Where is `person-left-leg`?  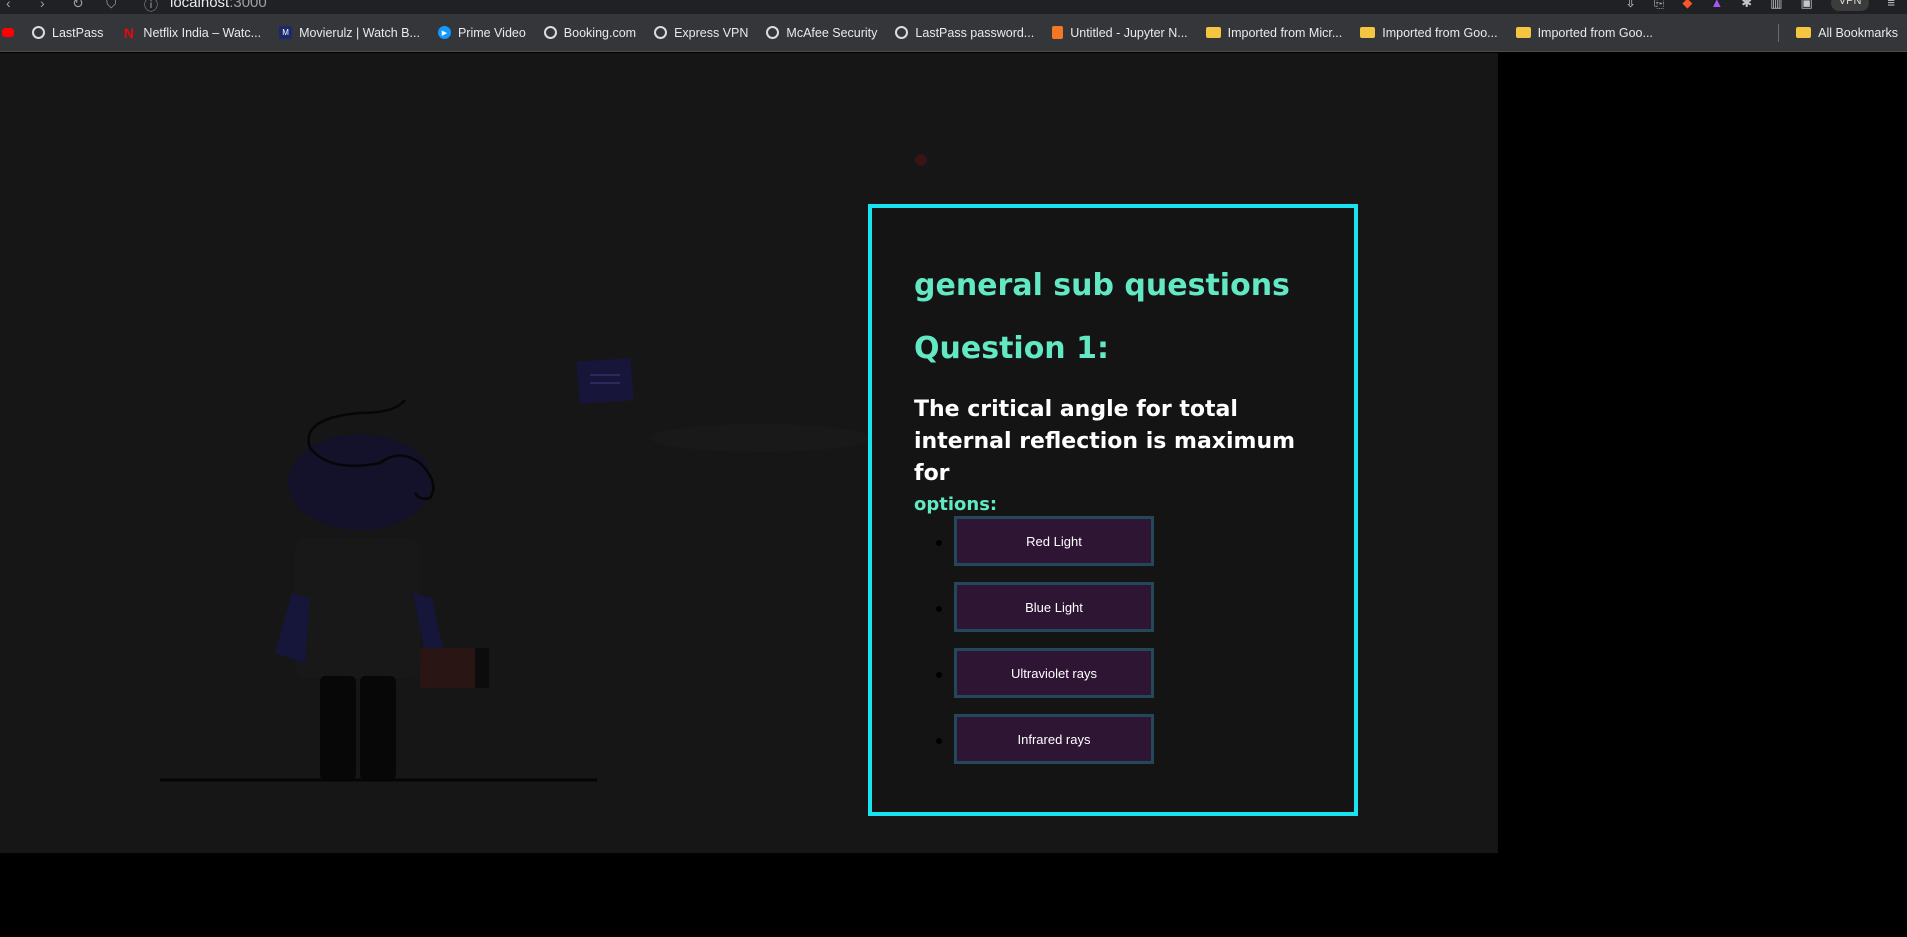
person-left-leg is located at coordinates (338, 728).